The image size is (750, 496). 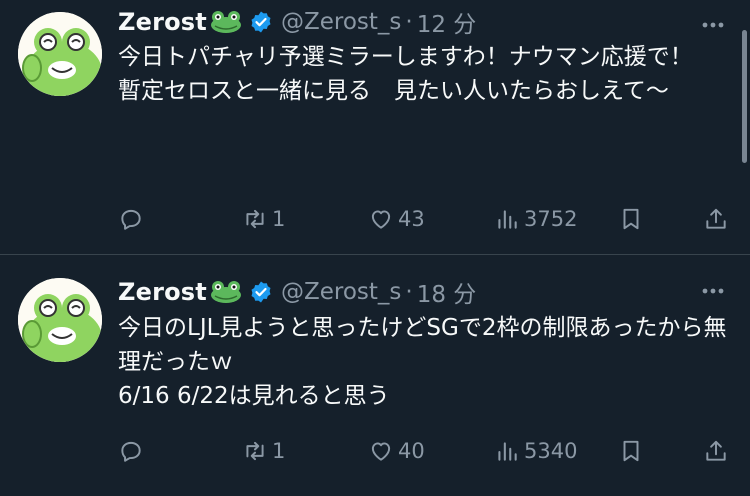 I want to click on tweet-actions: 1 40 5340, so click(x=424, y=451).